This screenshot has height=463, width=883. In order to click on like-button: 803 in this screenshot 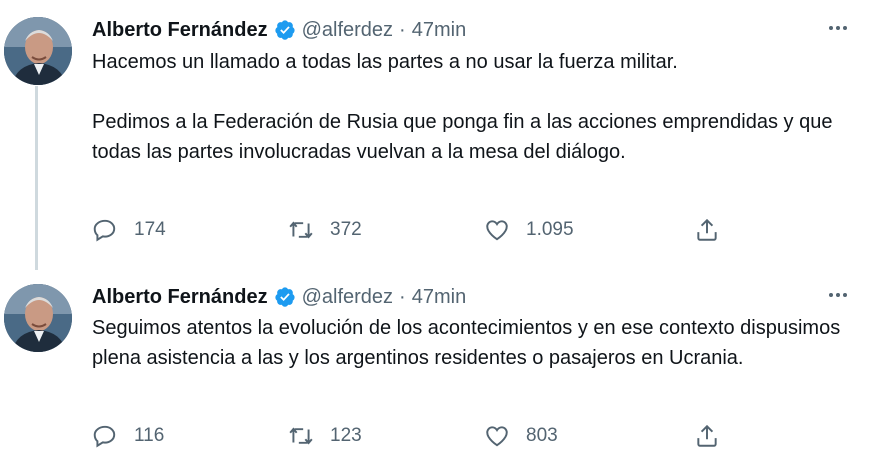, I will do `click(582, 436)`.